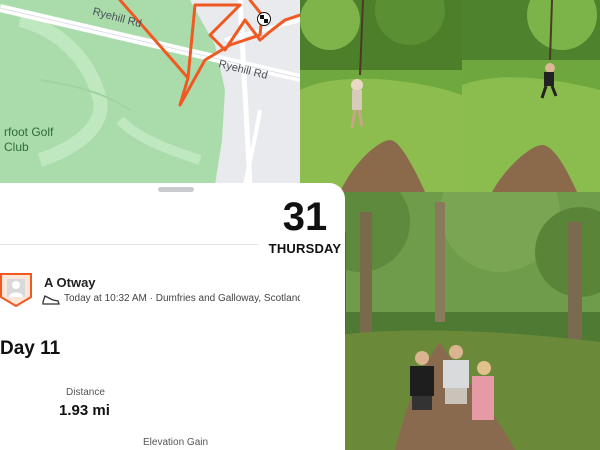 This screenshot has width=600, height=450. I want to click on shoe-icon, so click(51, 300).